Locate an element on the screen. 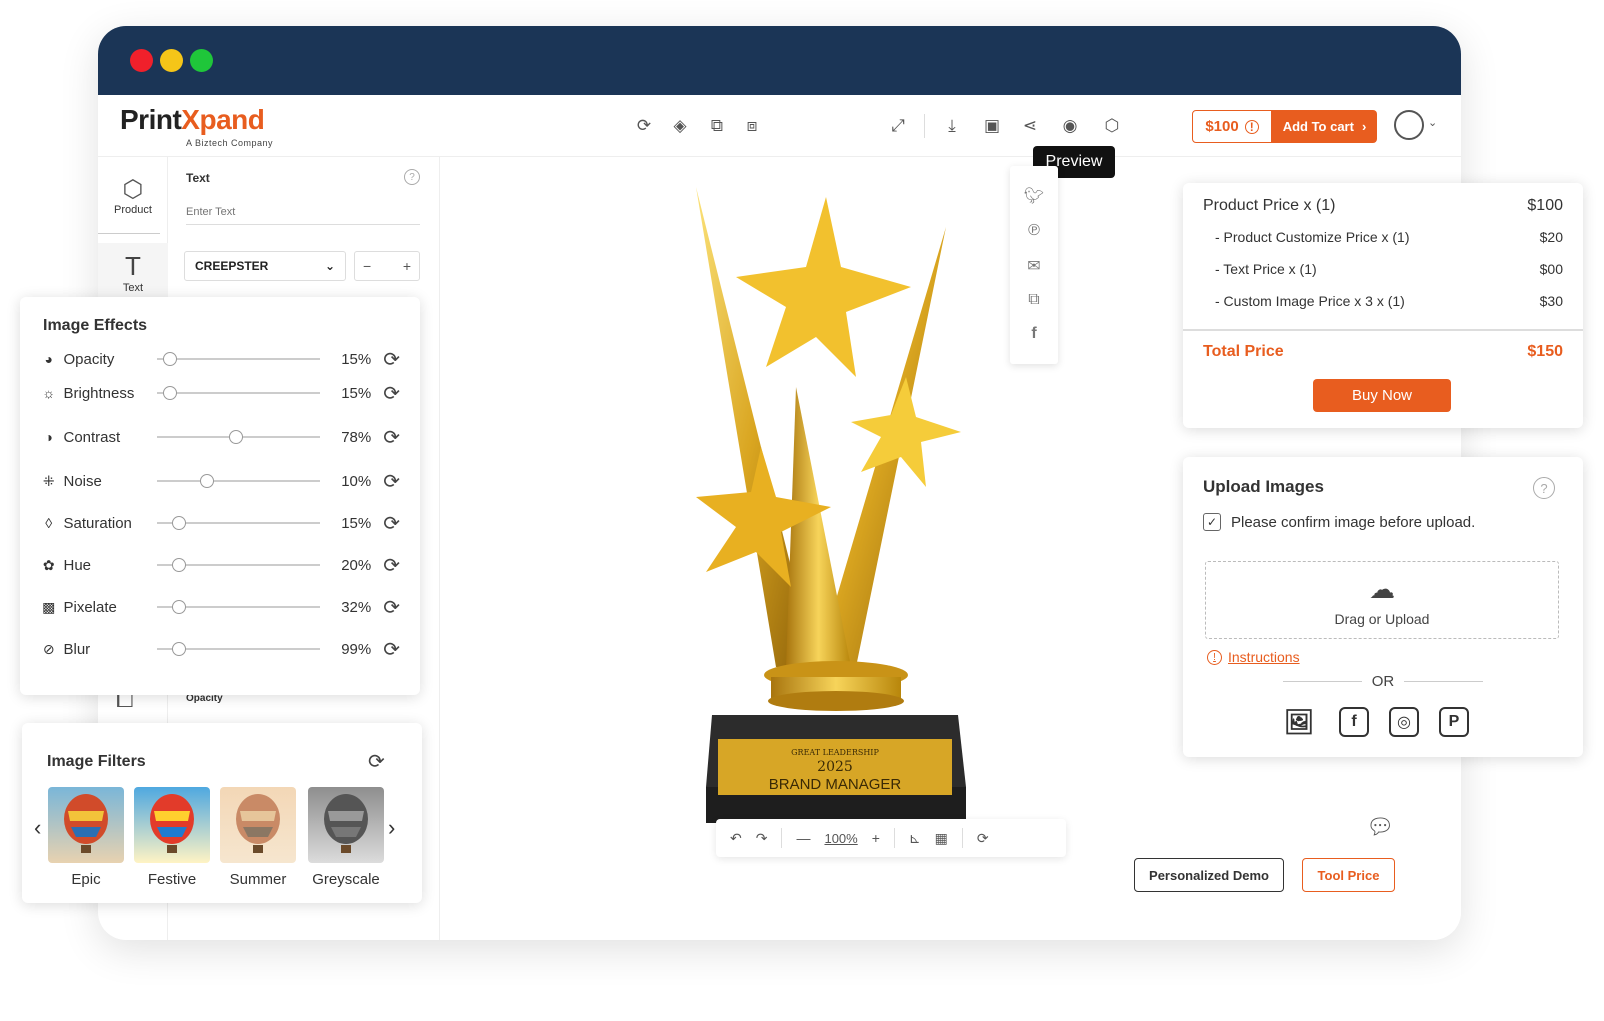  avatar is located at coordinates (1409, 125).